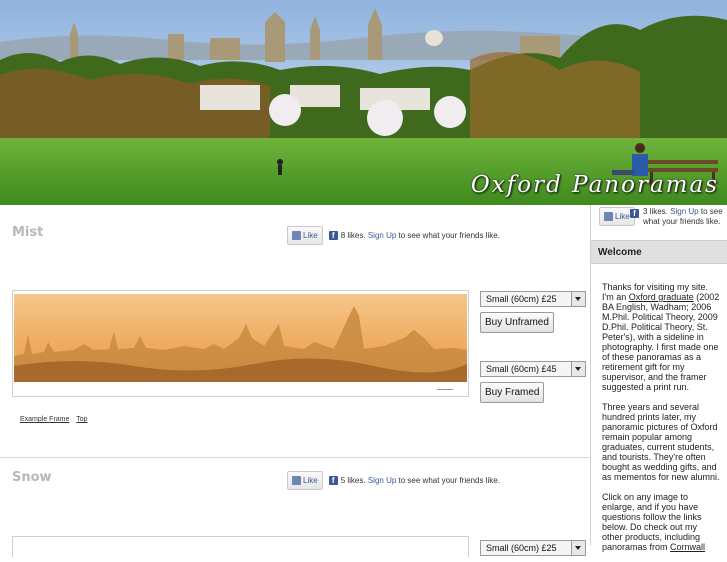 The image size is (727, 562). What do you see at coordinates (81, 419) in the screenshot?
I see `top-link: Top` at bounding box center [81, 419].